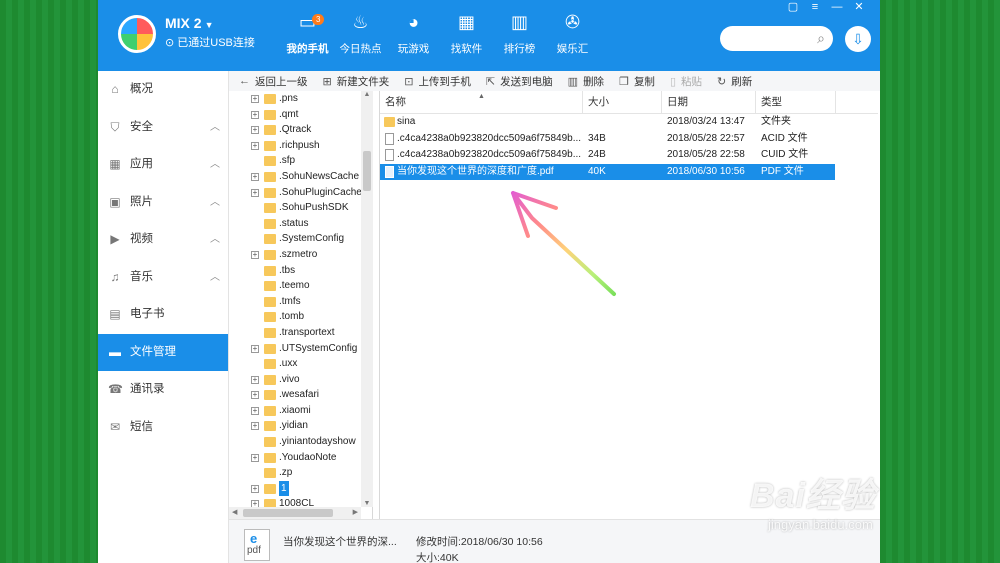 The width and height of the screenshot is (1000, 563). What do you see at coordinates (796, 102) in the screenshot?
I see `column-type: 类型` at bounding box center [796, 102].